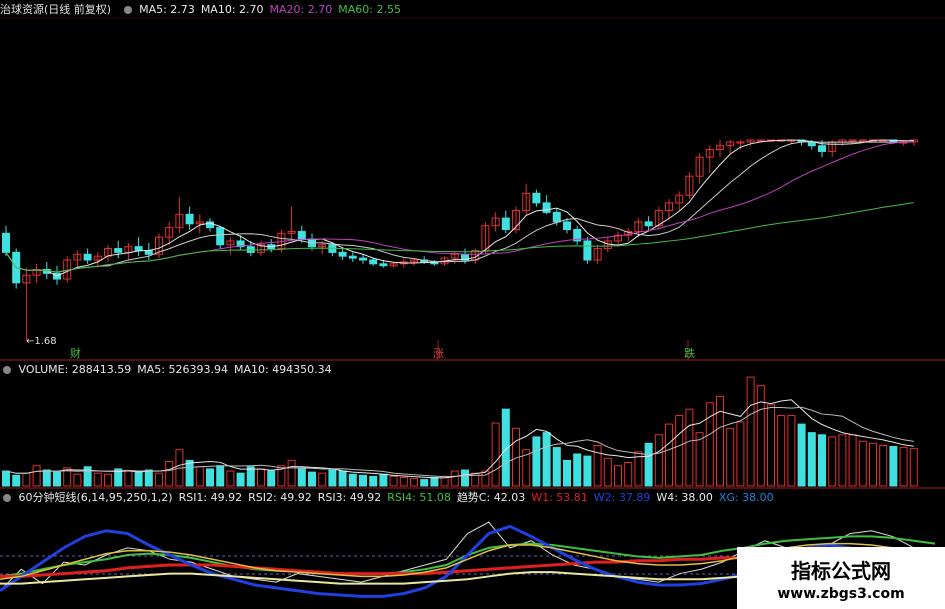 The height and width of the screenshot is (609, 945). Describe the element at coordinates (167, 9) in the screenshot. I see `ma-0: MA5: 2.73` at that location.